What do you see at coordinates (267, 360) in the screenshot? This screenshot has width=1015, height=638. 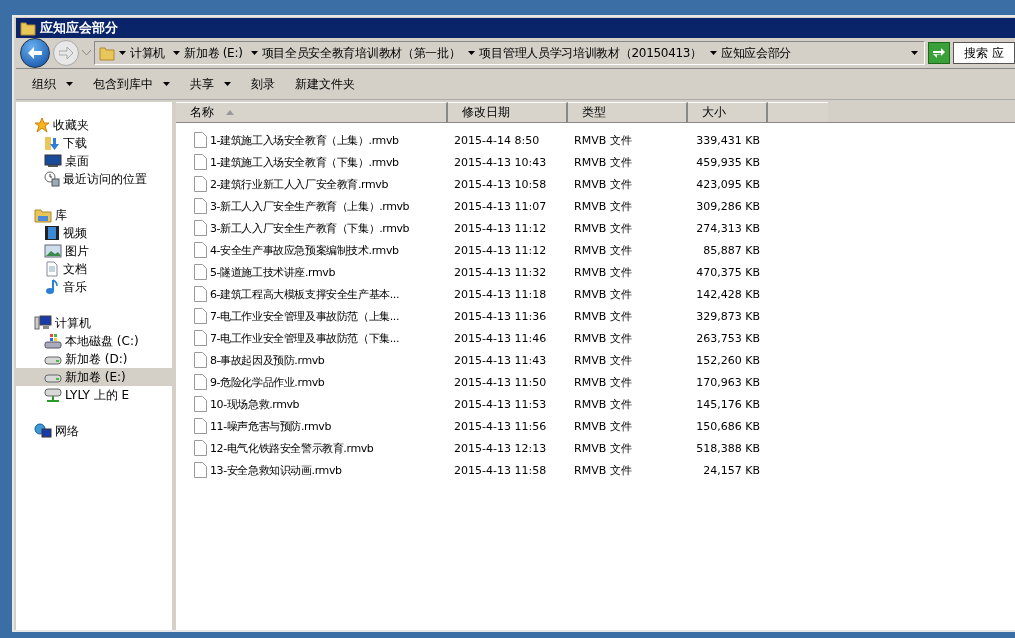 I see `file-name: 8-事故起因及预防.rmvb` at bounding box center [267, 360].